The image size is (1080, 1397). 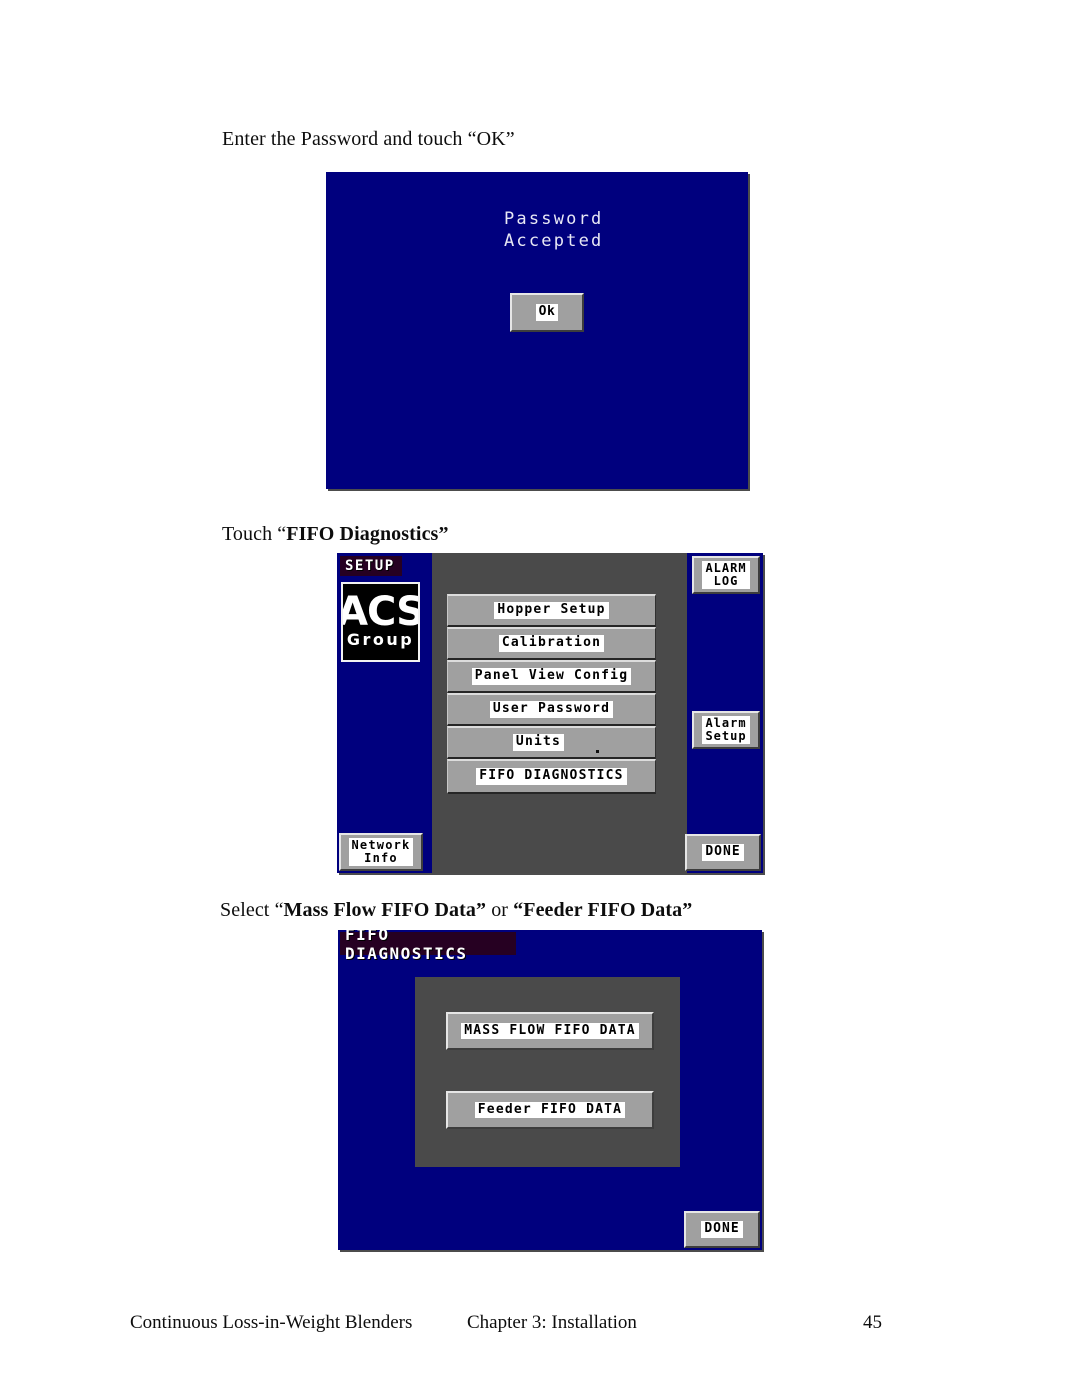 I want to click on setup-menu-item-user-password: User Password, so click(x=551, y=709).